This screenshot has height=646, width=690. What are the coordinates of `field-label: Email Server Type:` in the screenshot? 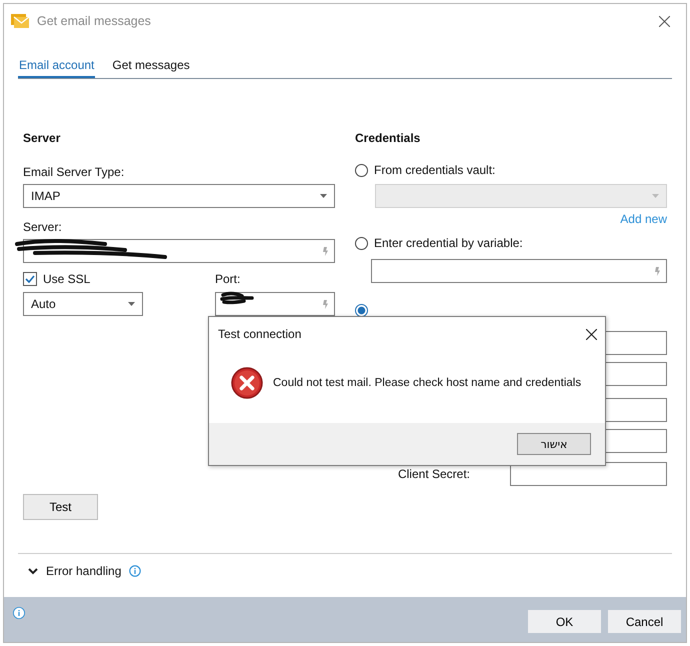 It's located at (73, 172).